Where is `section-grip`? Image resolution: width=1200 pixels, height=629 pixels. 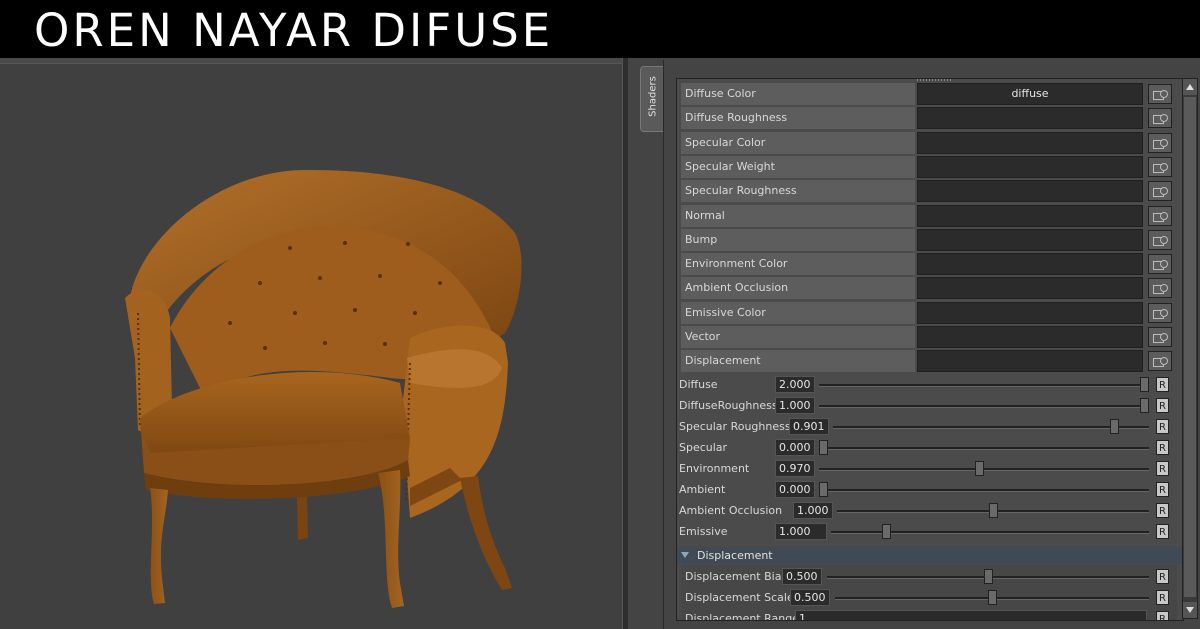
section-grip is located at coordinates (934, 80).